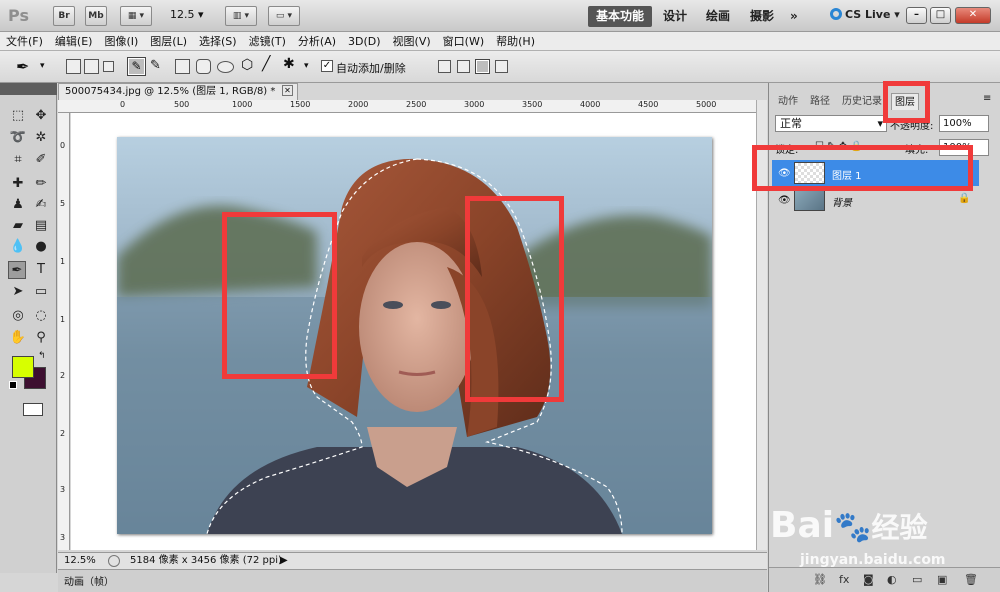 This screenshot has width=1000, height=592. Describe the element at coordinates (18, 292) in the screenshot. I see `path-selection-tool-icon: ➤` at that location.